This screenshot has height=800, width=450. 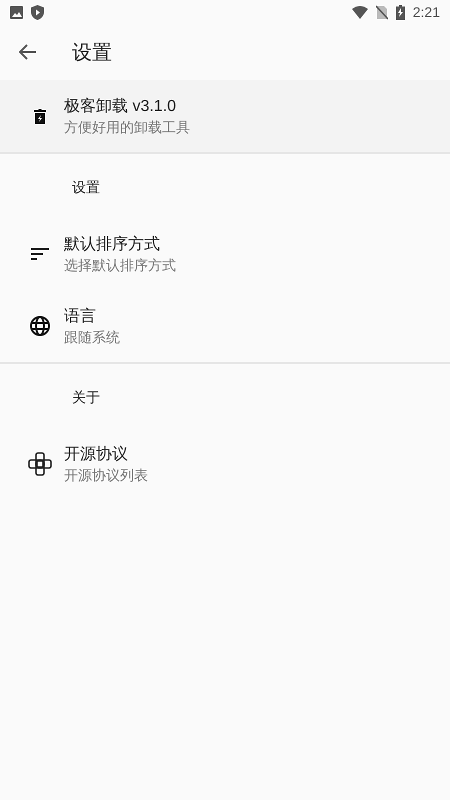 I want to click on item-summary: 选择默认排序方式, so click(x=120, y=265).